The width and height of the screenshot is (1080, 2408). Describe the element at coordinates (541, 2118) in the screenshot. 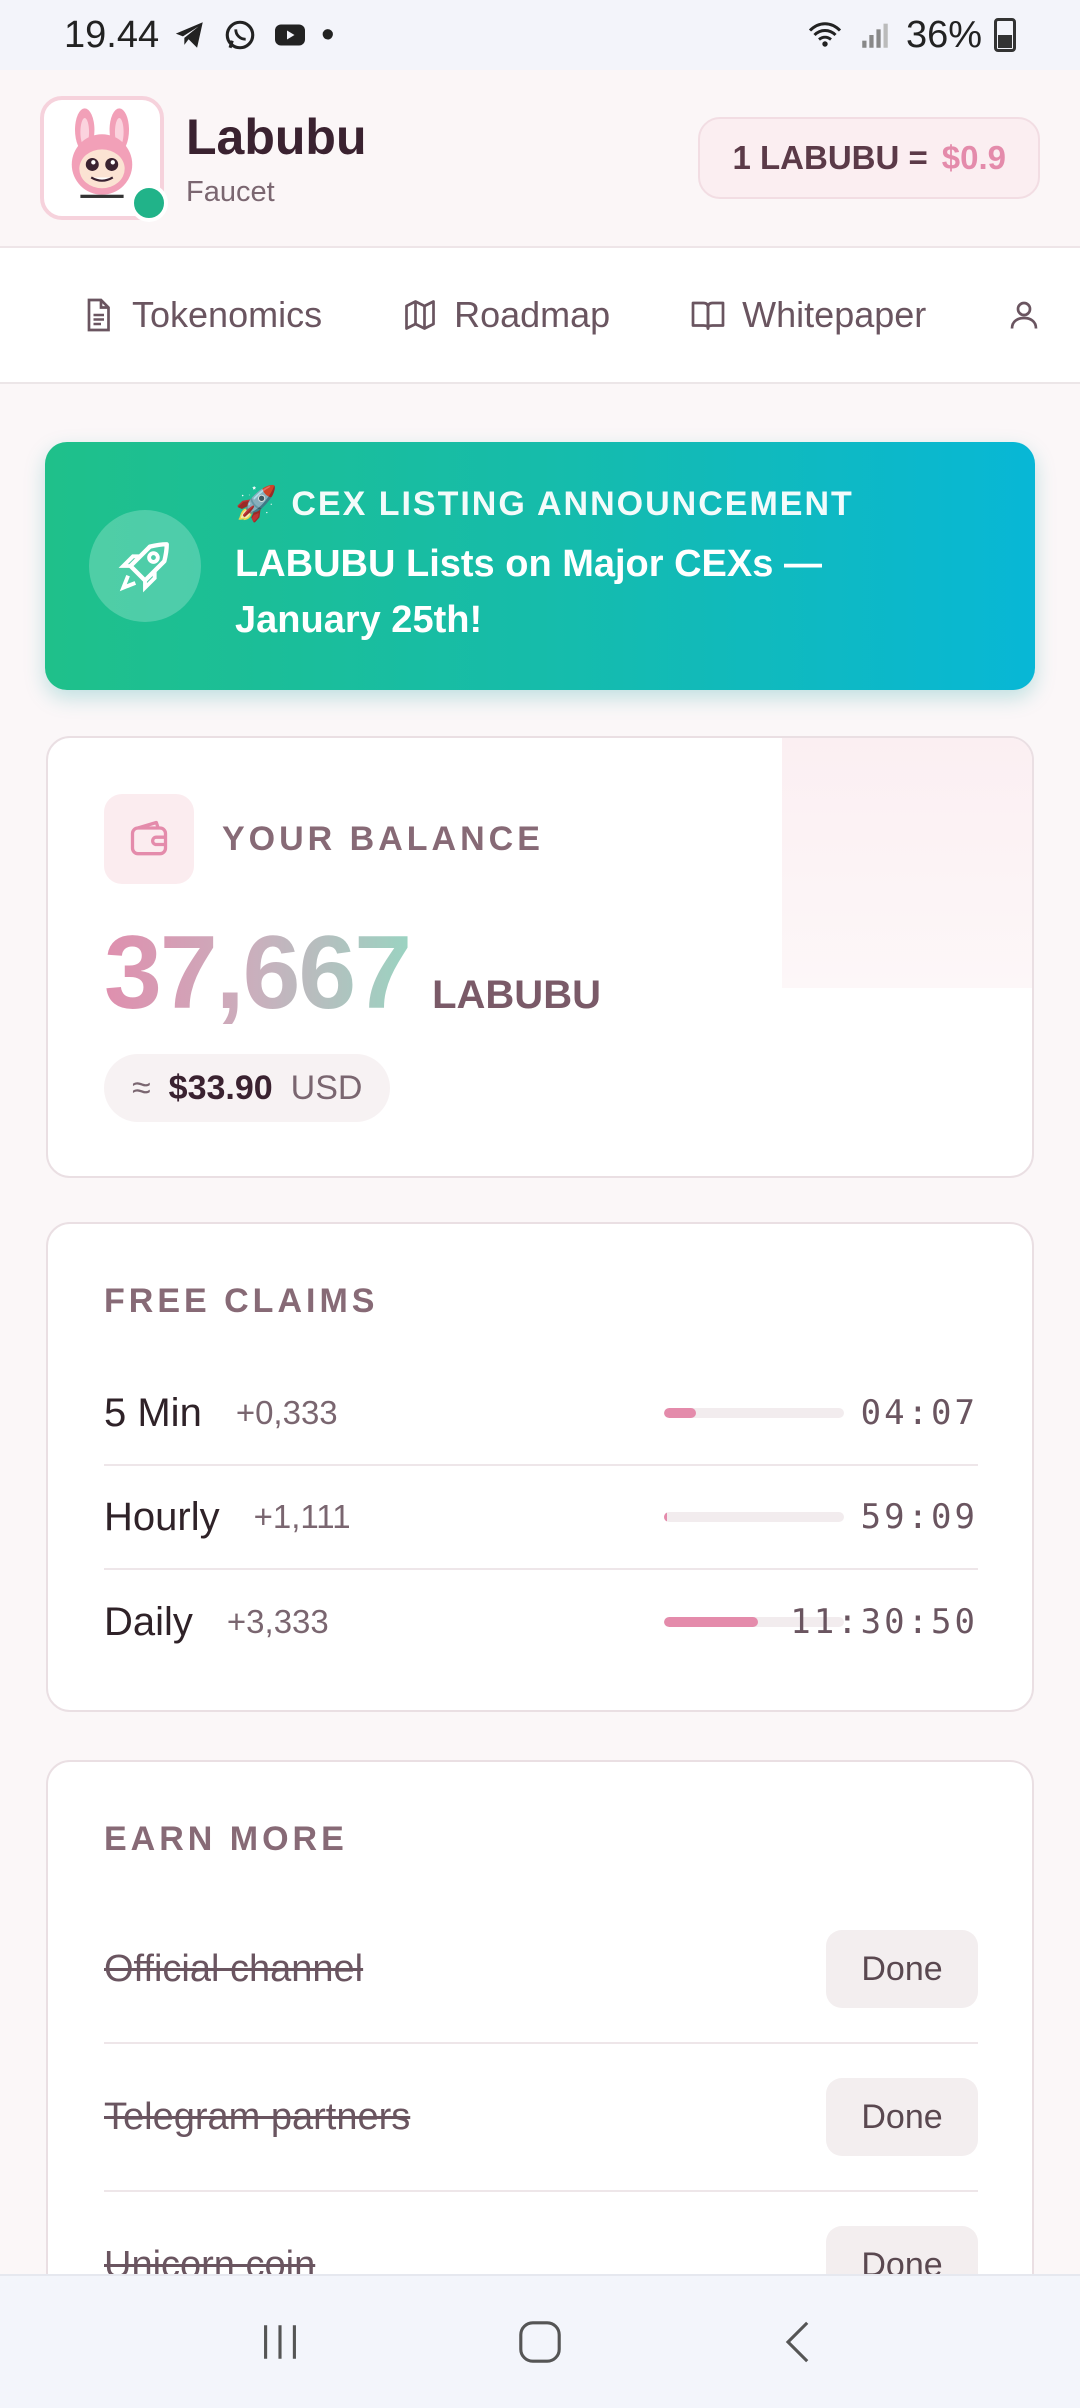

I see `task-row-telegram-partners: Telegram partners Done` at that location.